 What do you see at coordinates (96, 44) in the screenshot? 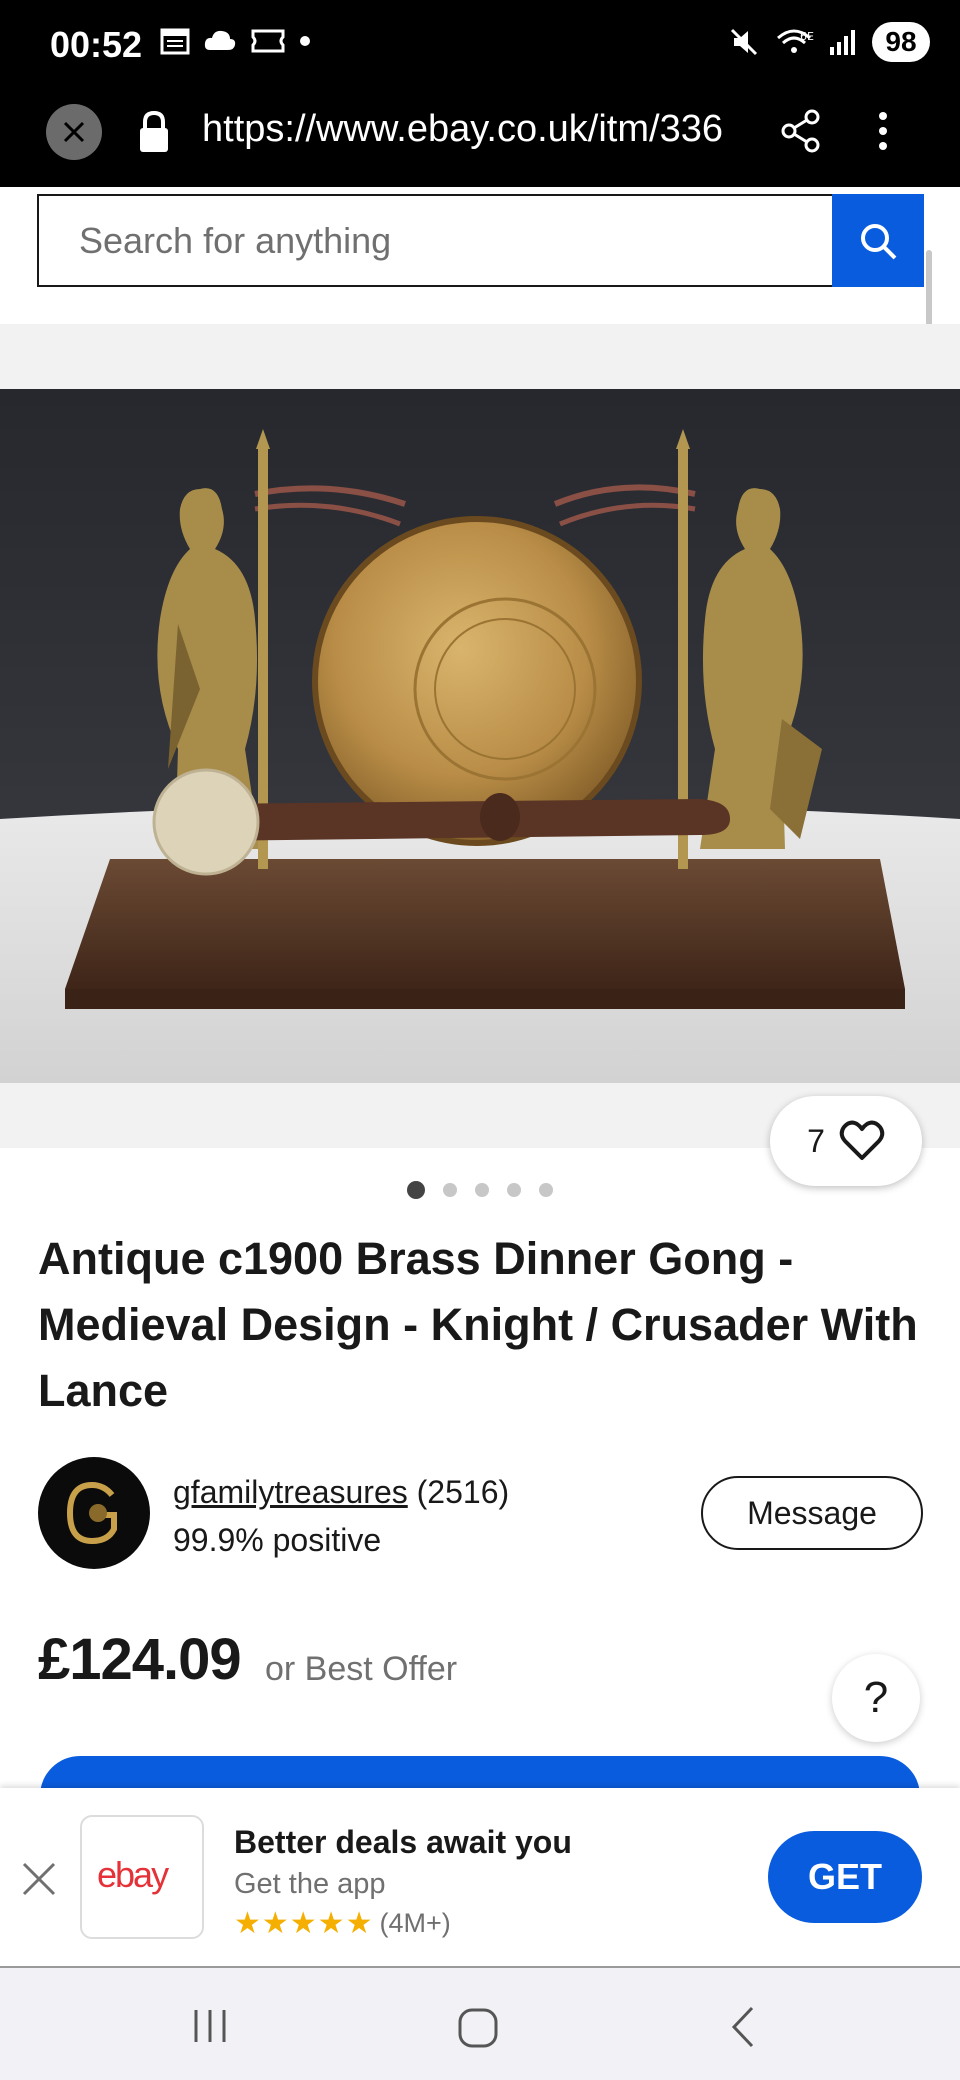
I see `status-time: 00:52` at bounding box center [96, 44].